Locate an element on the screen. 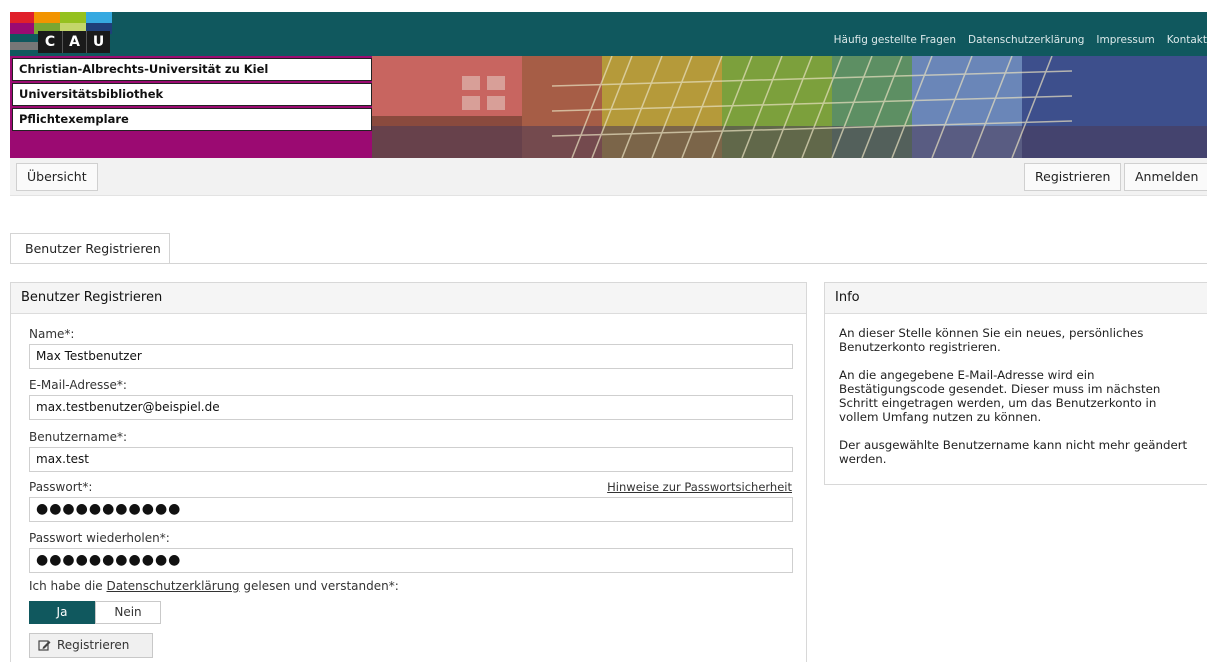 This screenshot has width=1207, height=662. breadcrumb-library: Universitätsbibliothek is located at coordinates (192, 94).